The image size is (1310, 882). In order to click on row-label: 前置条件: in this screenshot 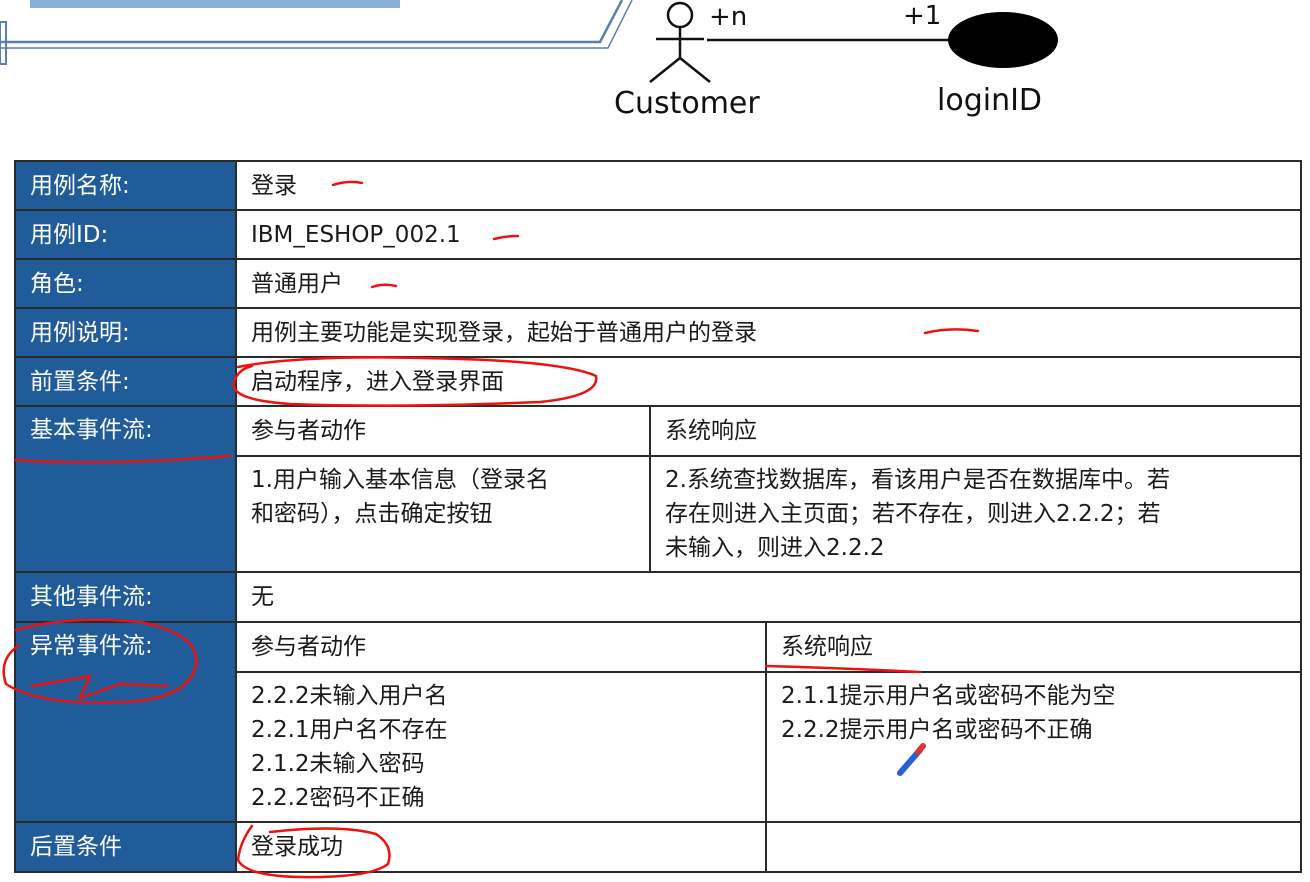, I will do `click(125, 381)`.